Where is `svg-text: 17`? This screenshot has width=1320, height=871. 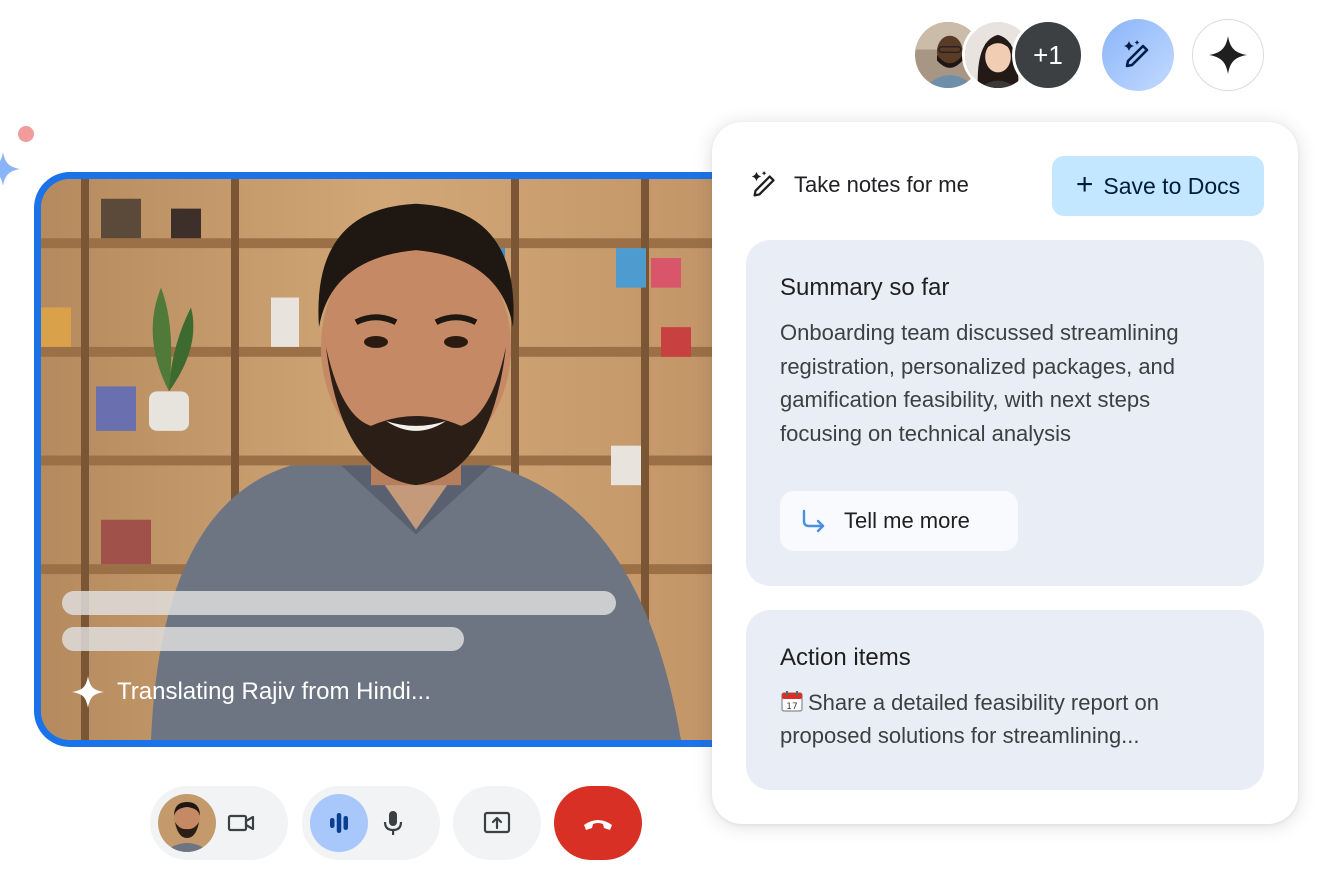
svg-text: 17 is located at coordinates (791, 707).